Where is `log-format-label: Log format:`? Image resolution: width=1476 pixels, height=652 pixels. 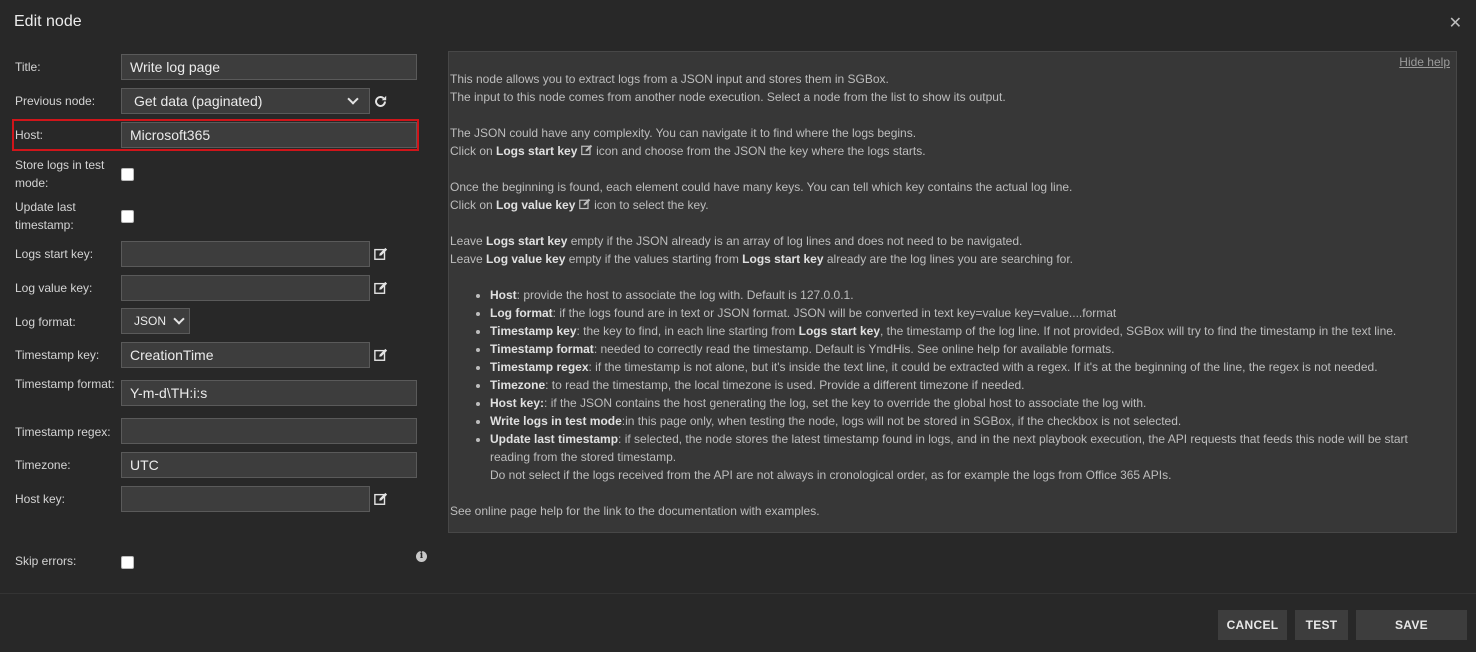
log-format-label: Log format: is located at coordinates (45, 322).